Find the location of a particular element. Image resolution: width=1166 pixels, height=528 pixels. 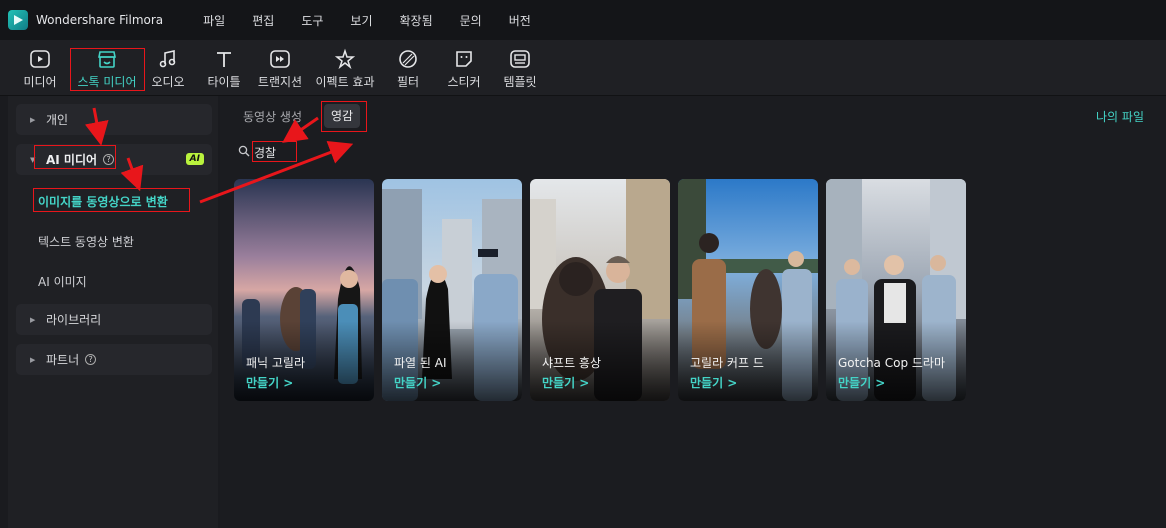

toolbar-media-label: 미디어 is located at coordinates (40, 82).